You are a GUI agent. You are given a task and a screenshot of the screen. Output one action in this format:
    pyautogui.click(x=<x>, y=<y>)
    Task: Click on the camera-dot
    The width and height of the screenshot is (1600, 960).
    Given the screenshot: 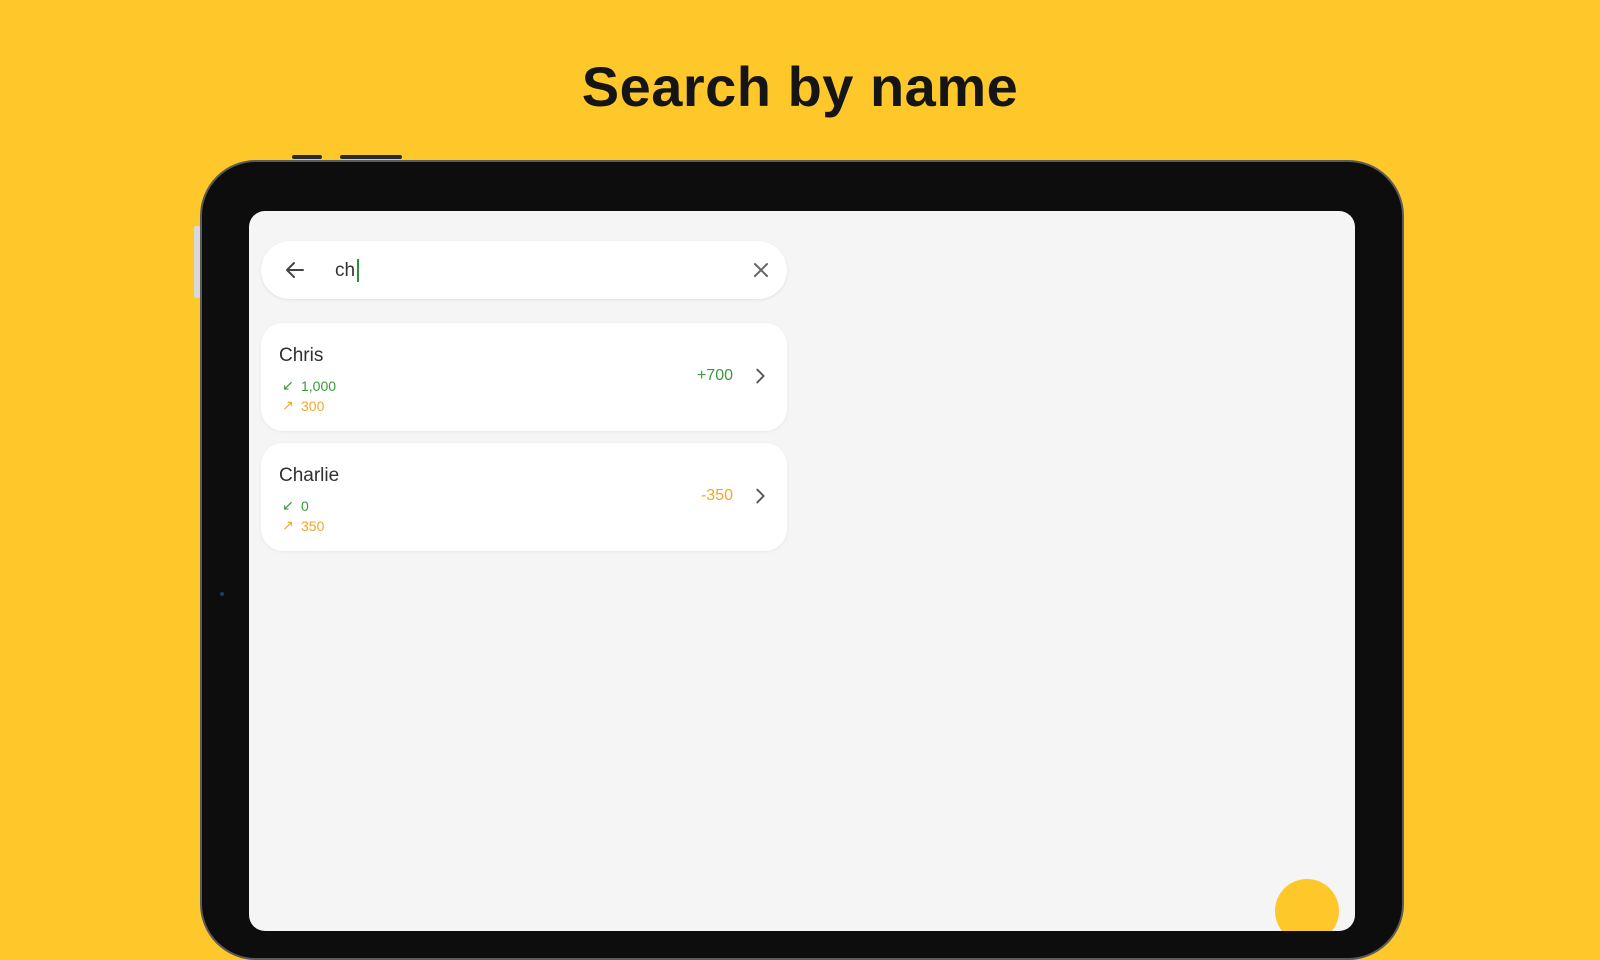 What is the action you would take?
    pyautogui.click(x=222, y=594)
    